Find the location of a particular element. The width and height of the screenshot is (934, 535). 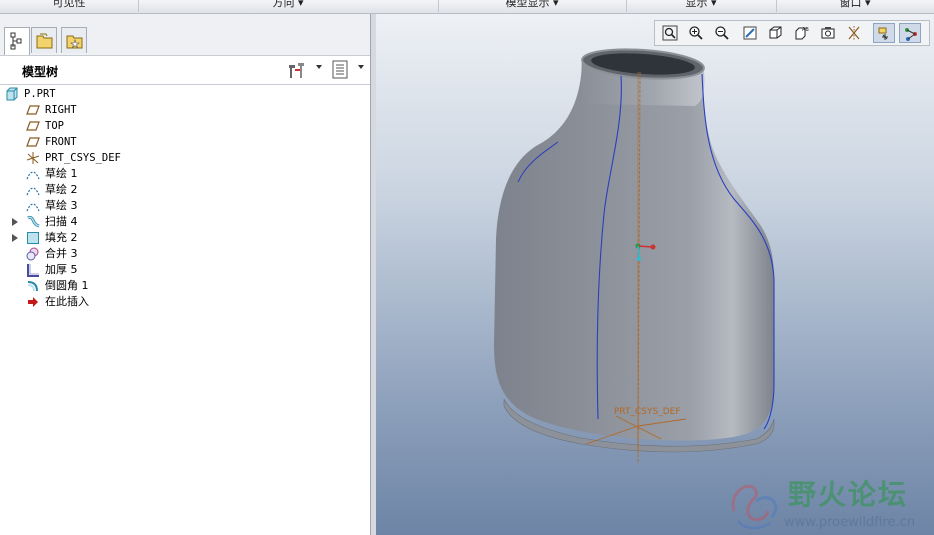

folder-browser-tab-icon is located at coordinates (44, 41).